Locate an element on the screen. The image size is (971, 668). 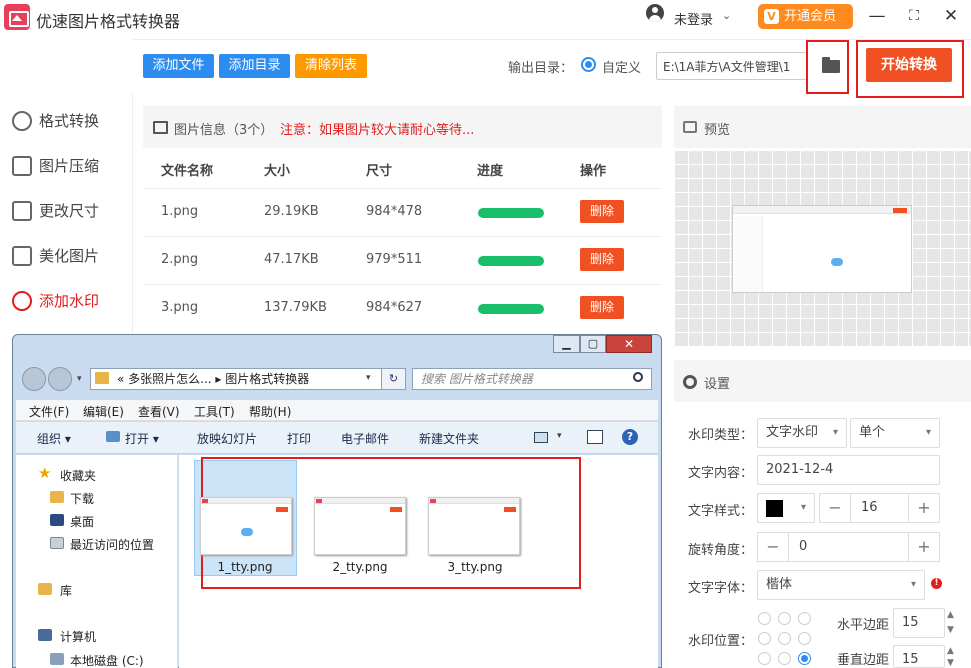
h-margin-input: 15 is located at coordinates (919, 623).